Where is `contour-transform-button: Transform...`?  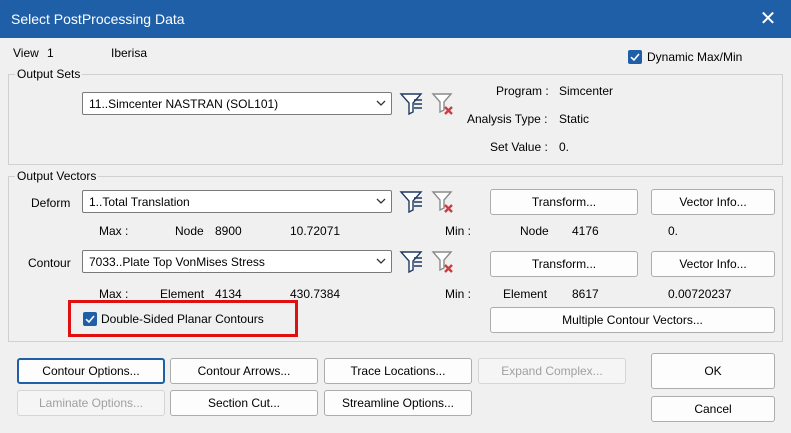 contour-transform-button: Transform... is located at coordinates (564, 264).